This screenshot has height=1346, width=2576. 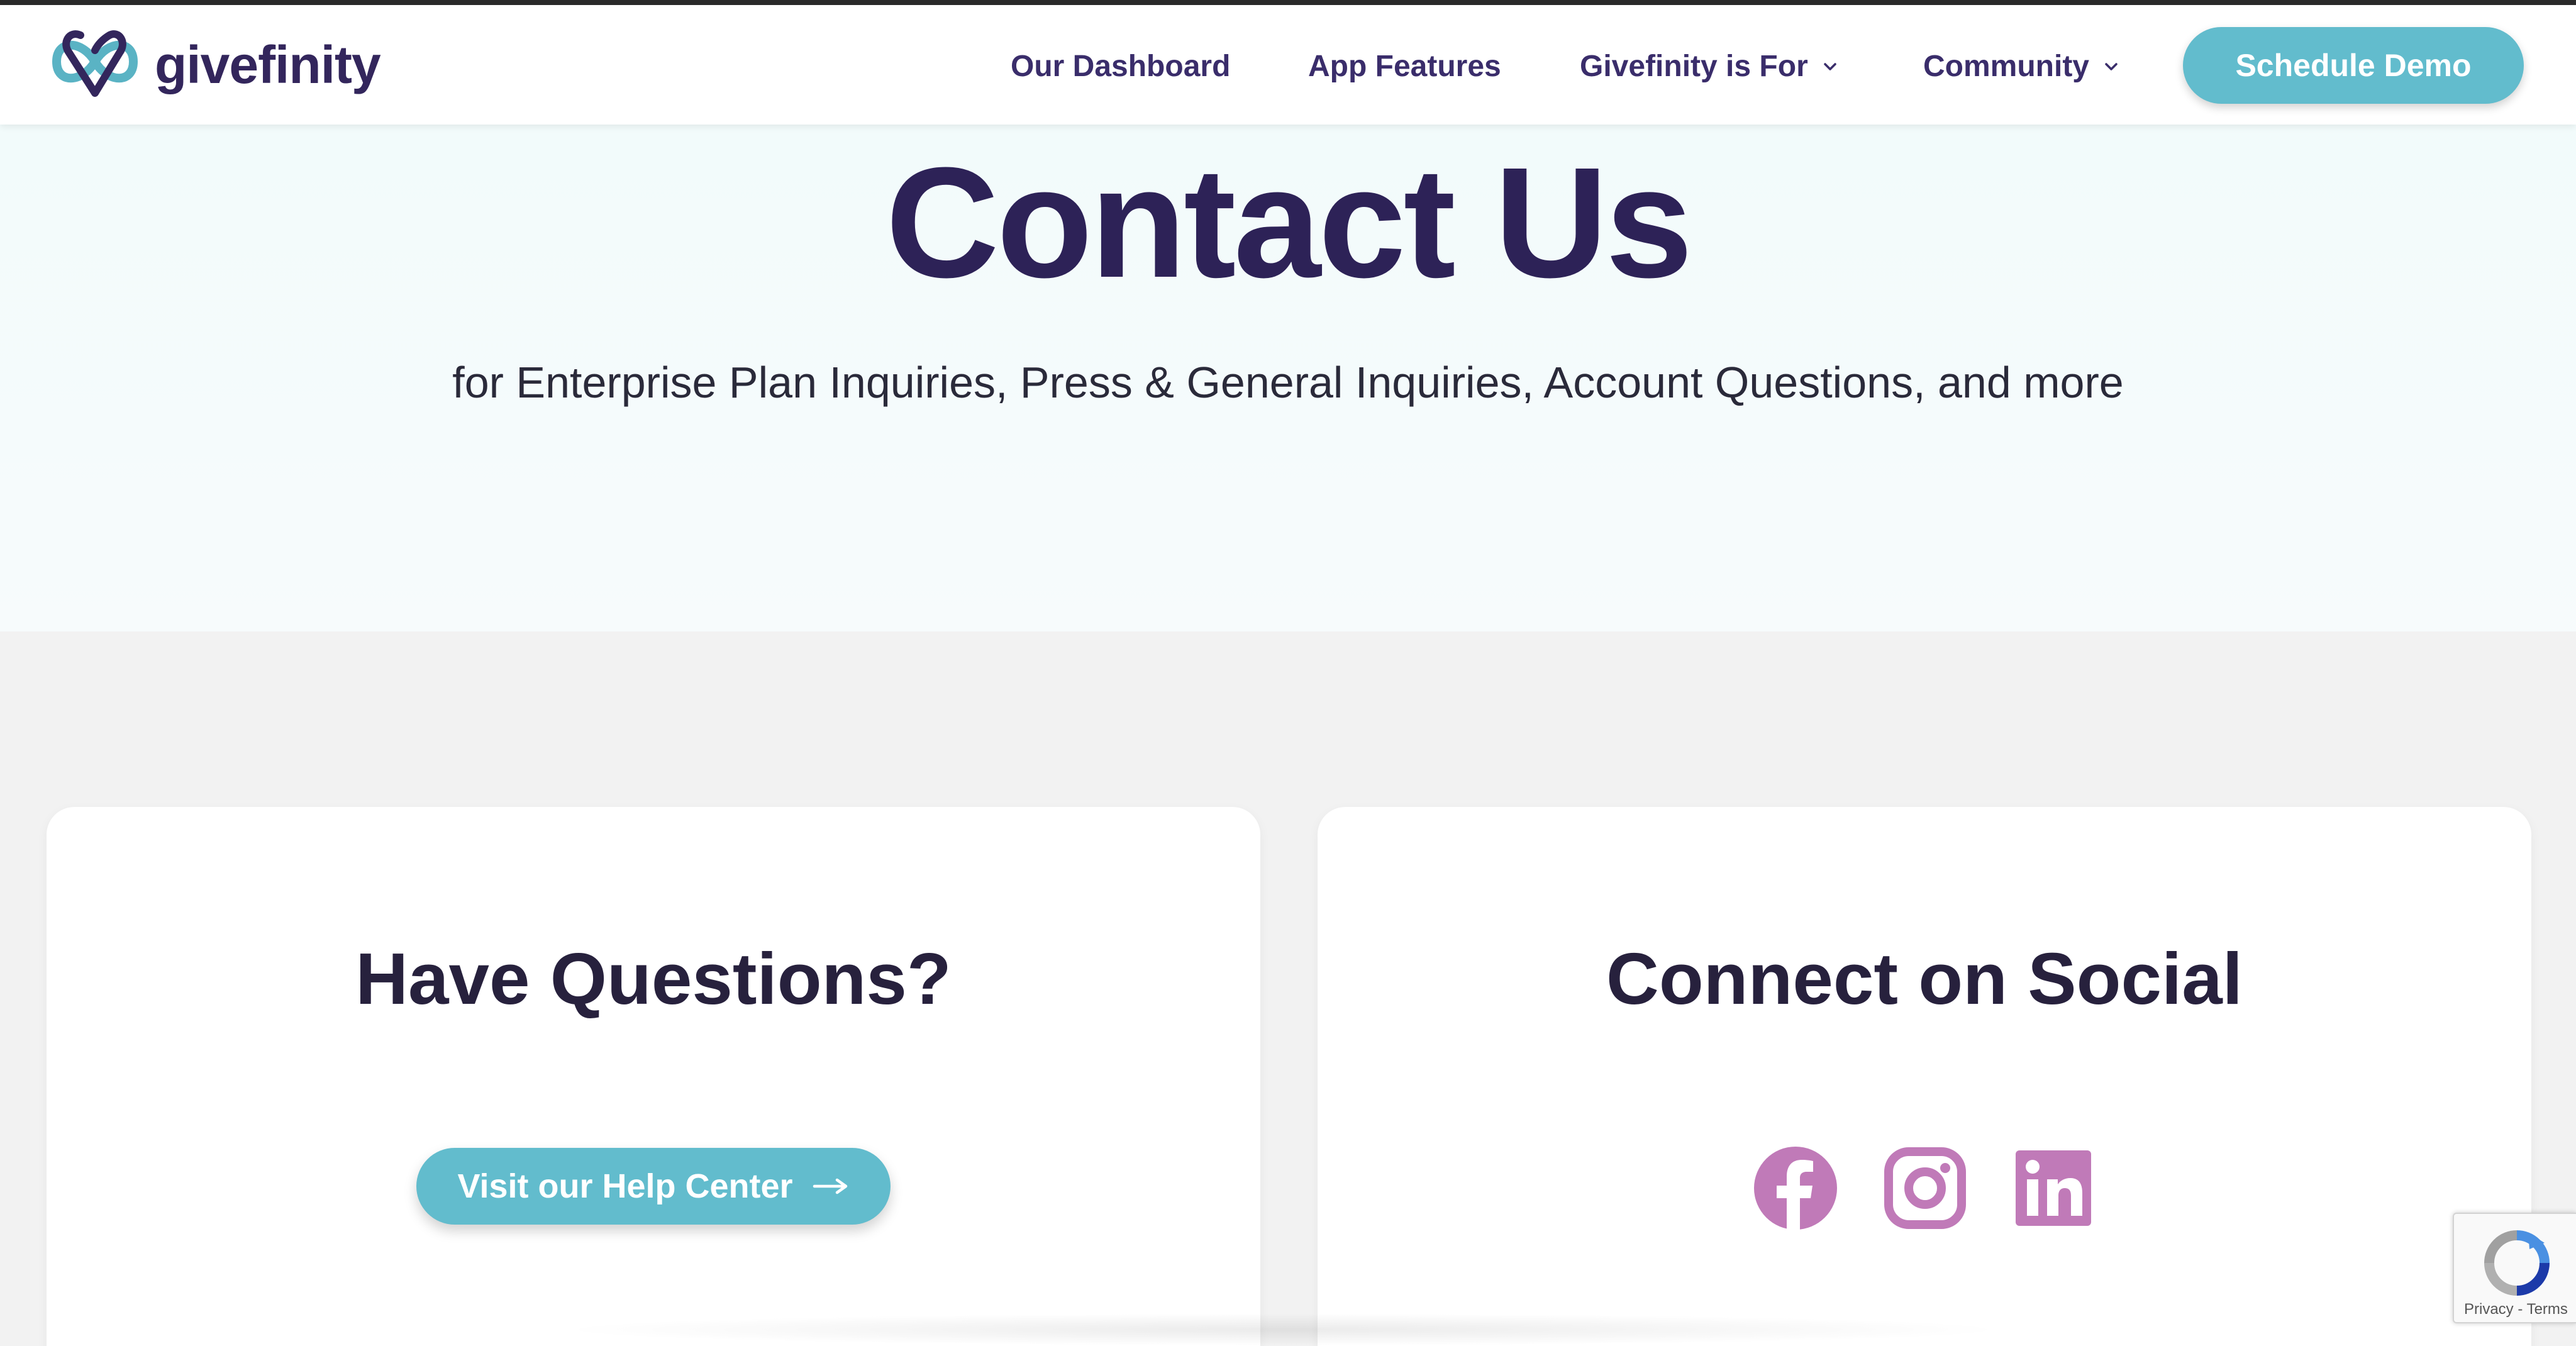 I want to click on recaptcha-badge: Privacy - Terms, so click(x=2514, y=1268).